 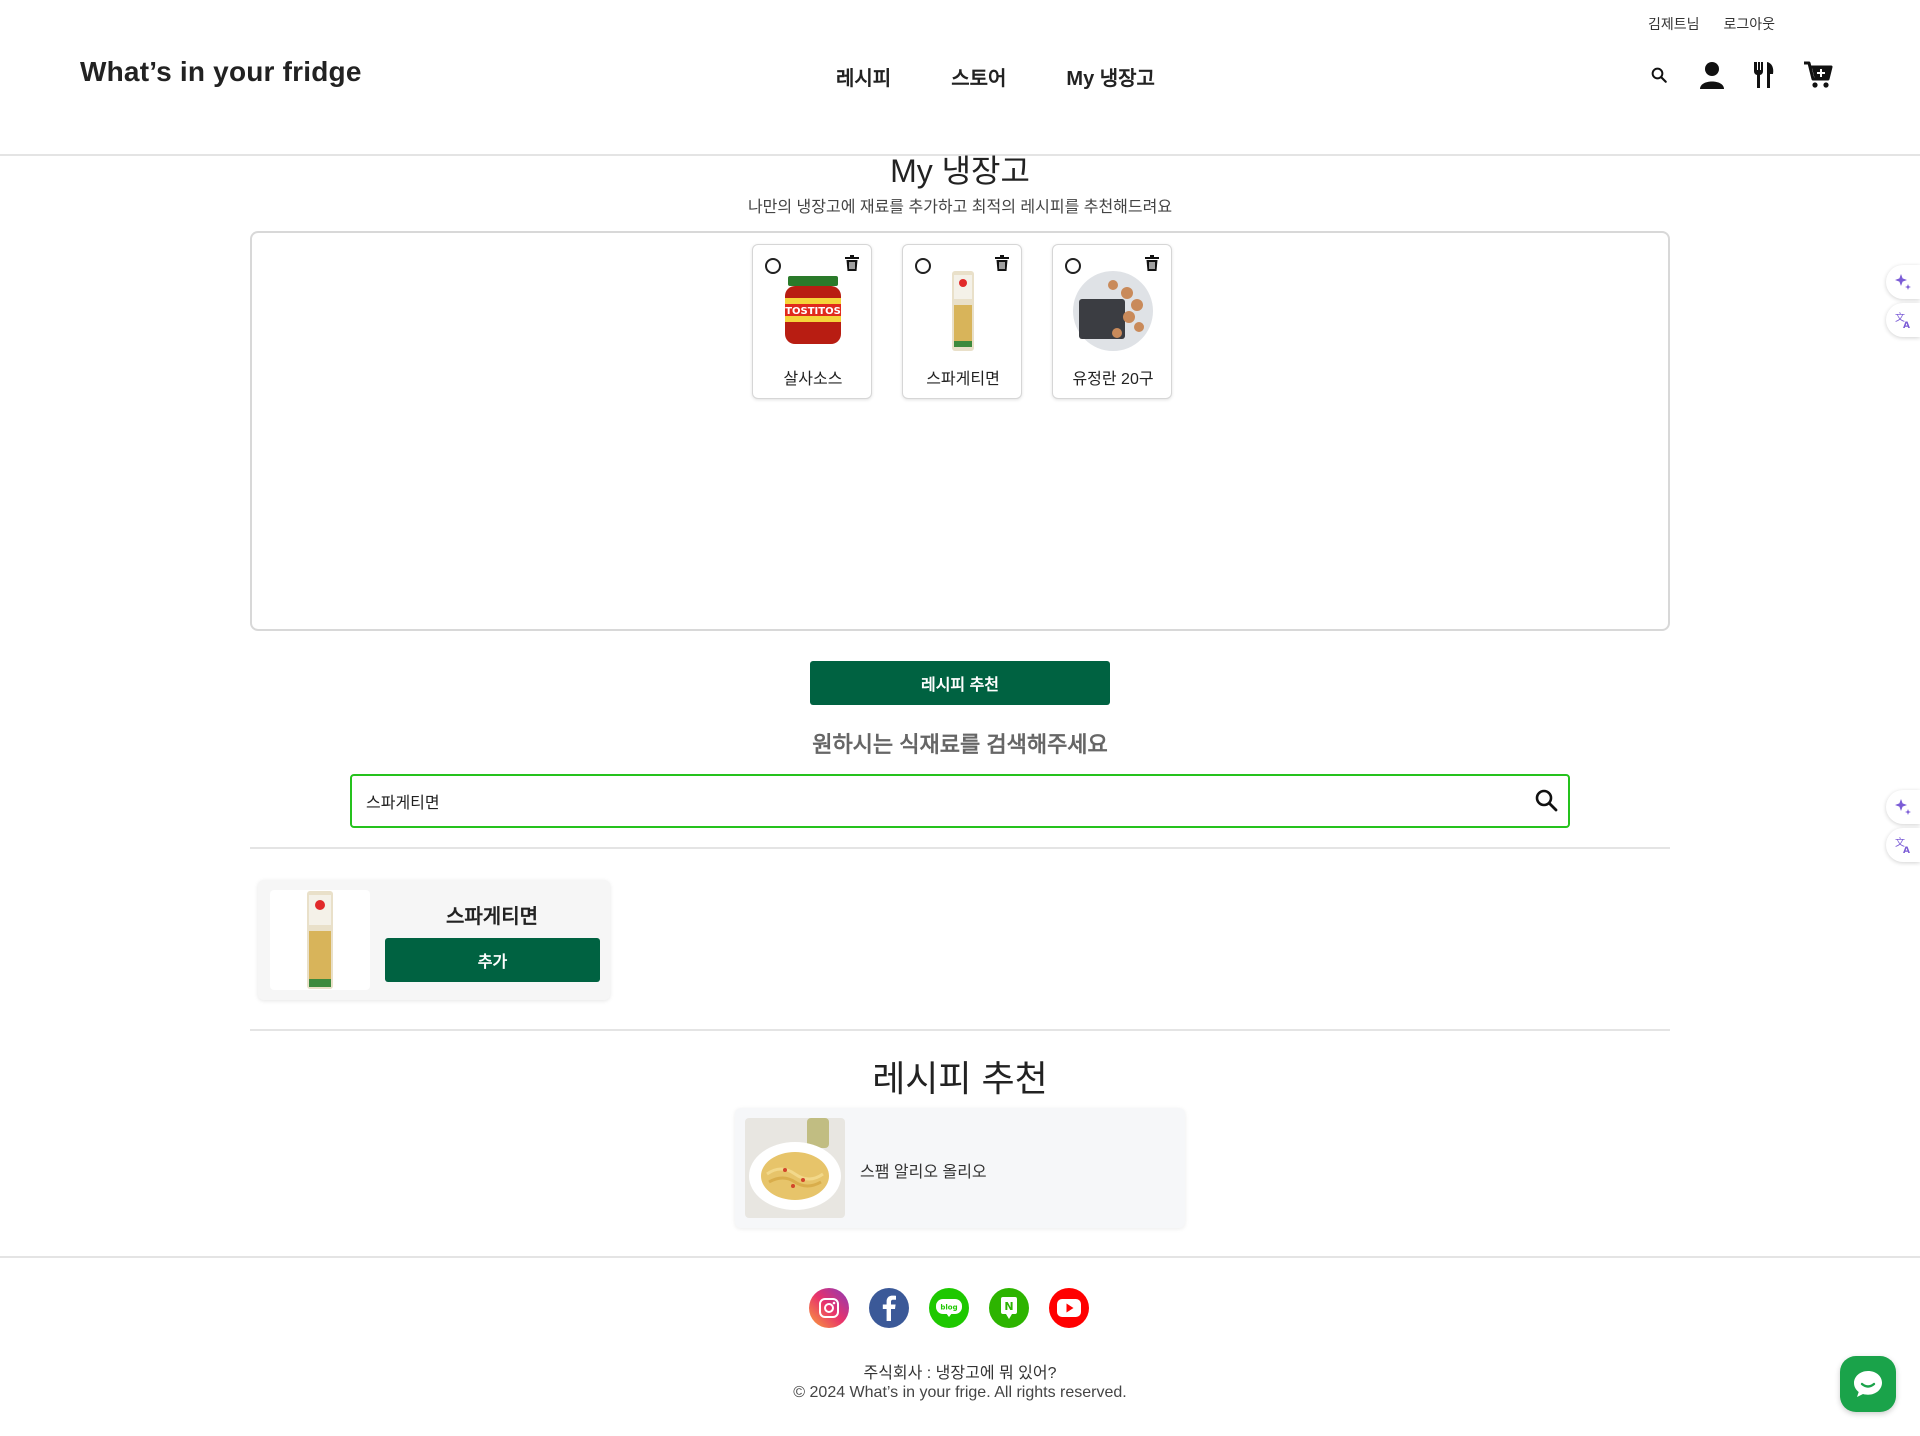 I want to click on top-links: 김제트님 로그아웃, so click(x=1711, y=24).